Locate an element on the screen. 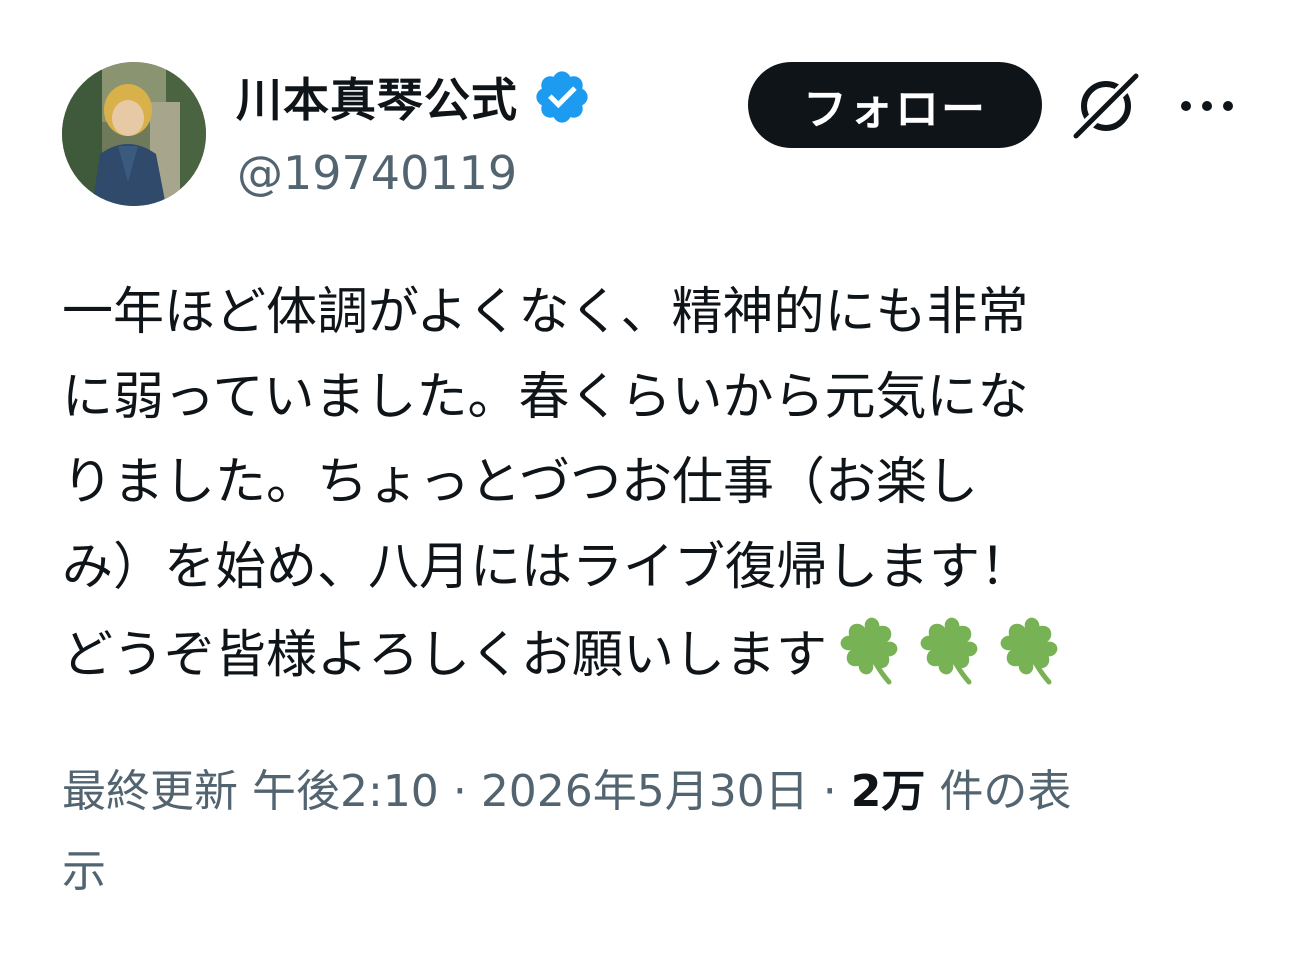 The height and width of the screenshot is (955, 1300). author-name-row: 川本真琴公式 is located at coordinates (414, 97).